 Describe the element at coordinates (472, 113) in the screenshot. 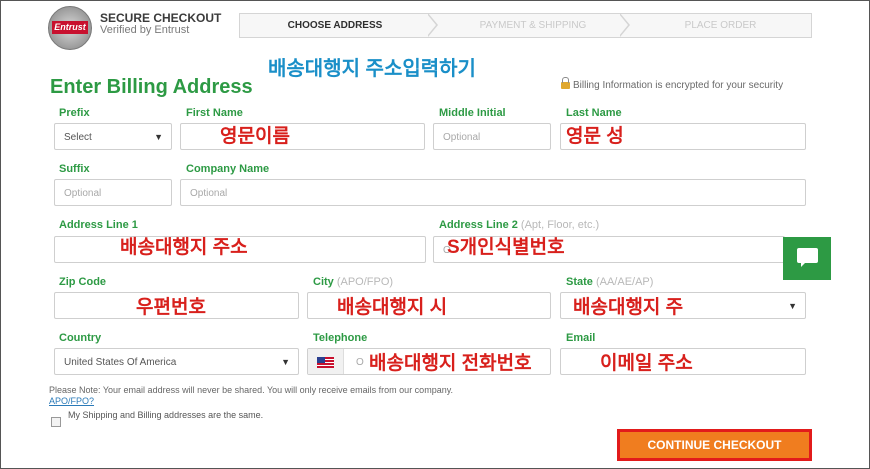

I see `middle-initial-label: Middle Initial` at that location.